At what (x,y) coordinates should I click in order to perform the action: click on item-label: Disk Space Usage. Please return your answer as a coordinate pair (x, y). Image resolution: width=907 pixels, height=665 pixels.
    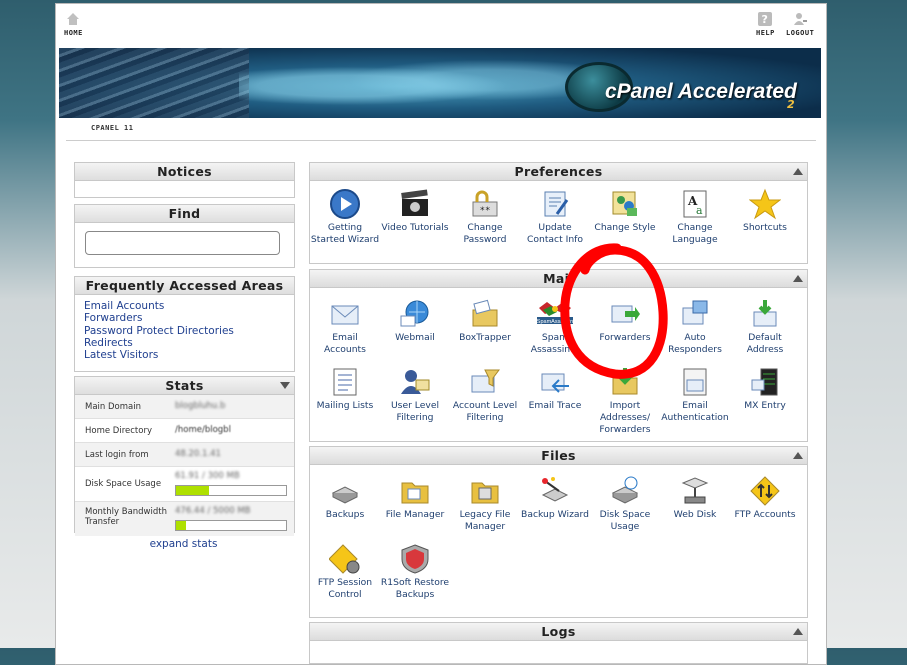
    Looking at the image, I should click on (625, 520).